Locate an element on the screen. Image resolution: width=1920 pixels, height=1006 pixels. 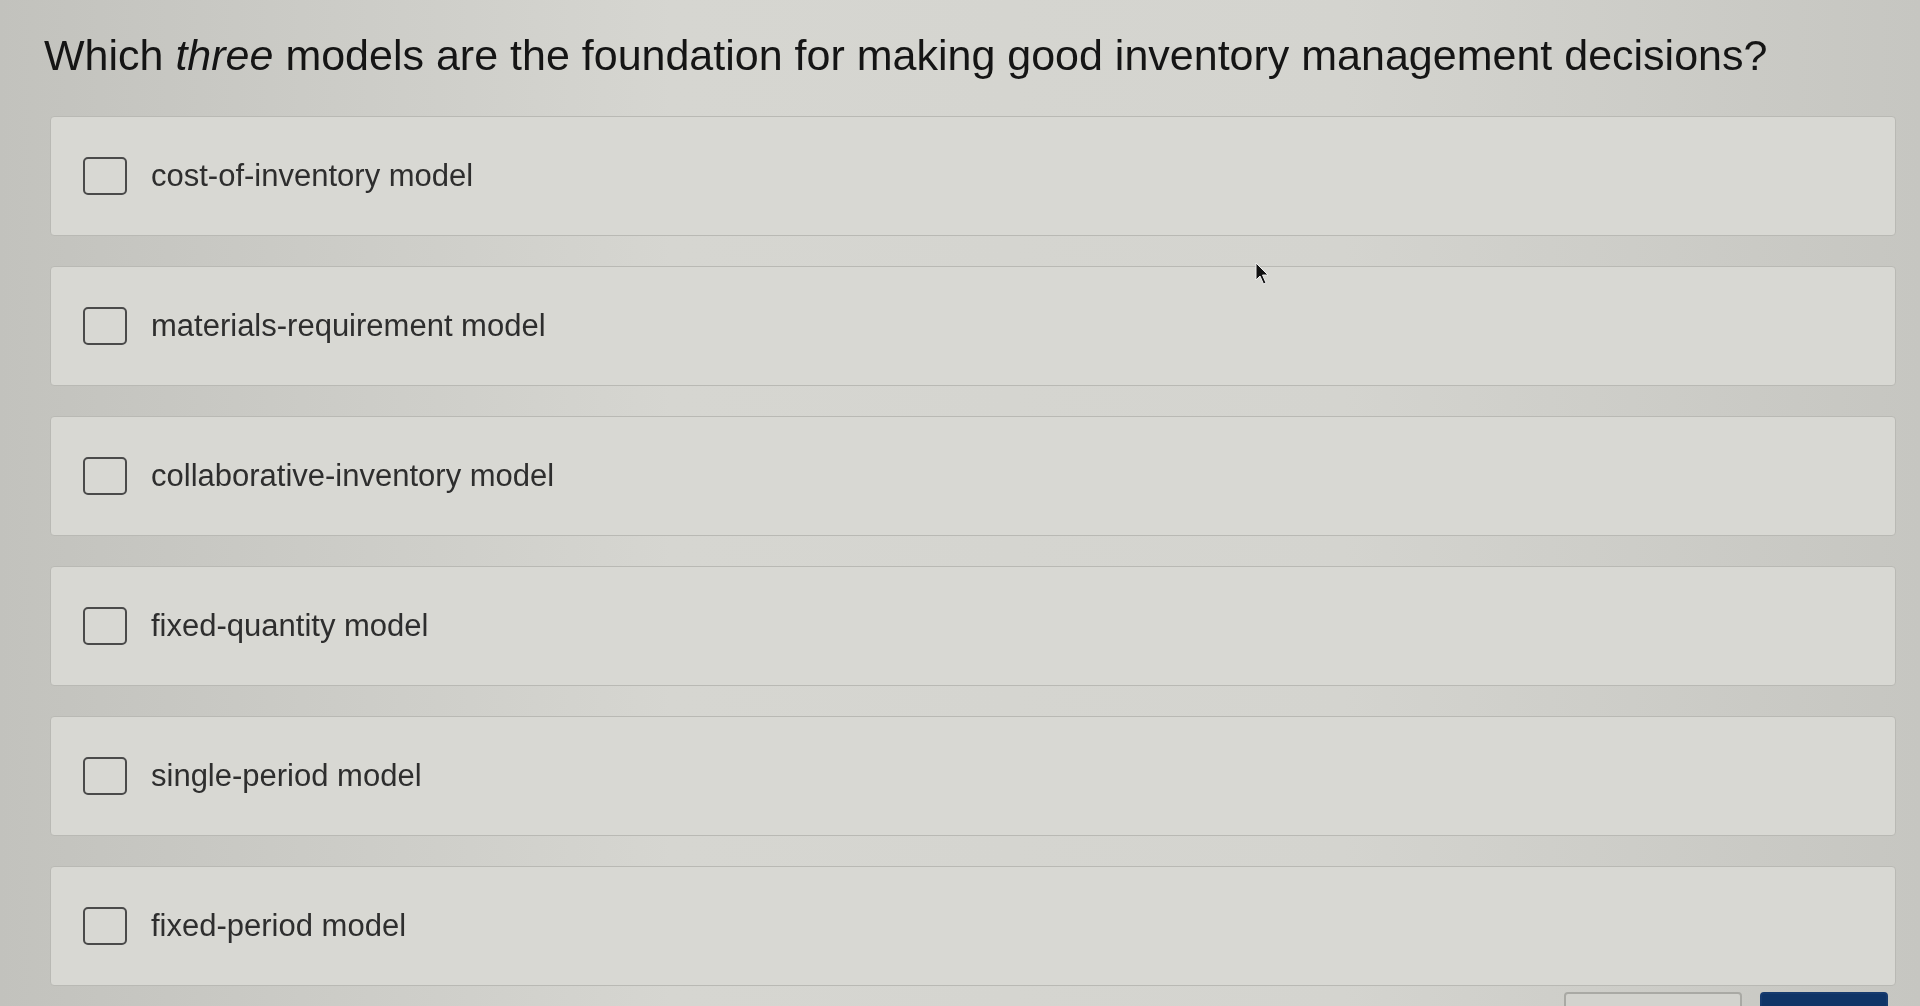
option-label: fixed-period model is located at coordinates (279, 926).